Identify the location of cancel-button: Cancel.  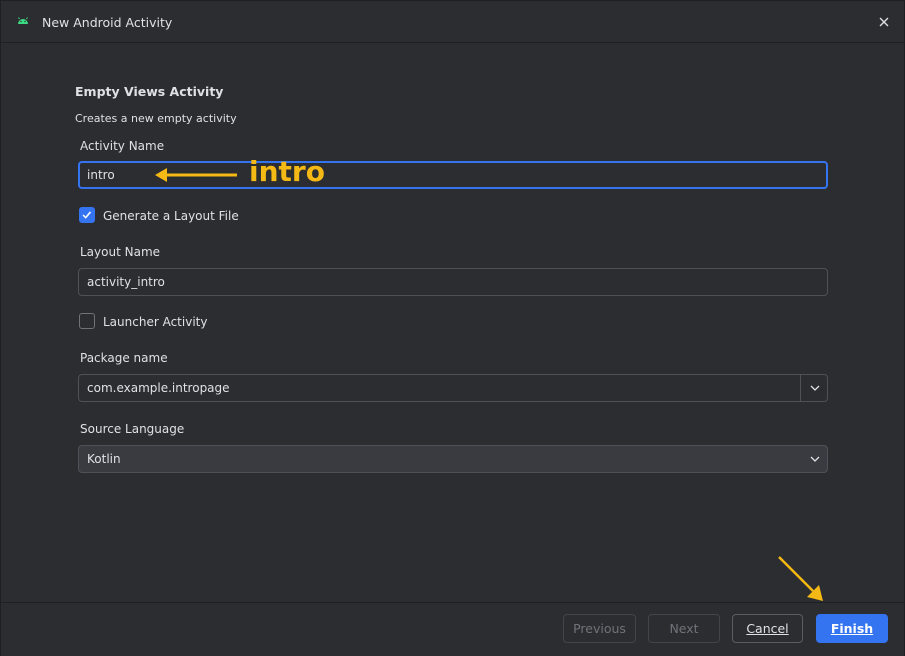
(767, 628).